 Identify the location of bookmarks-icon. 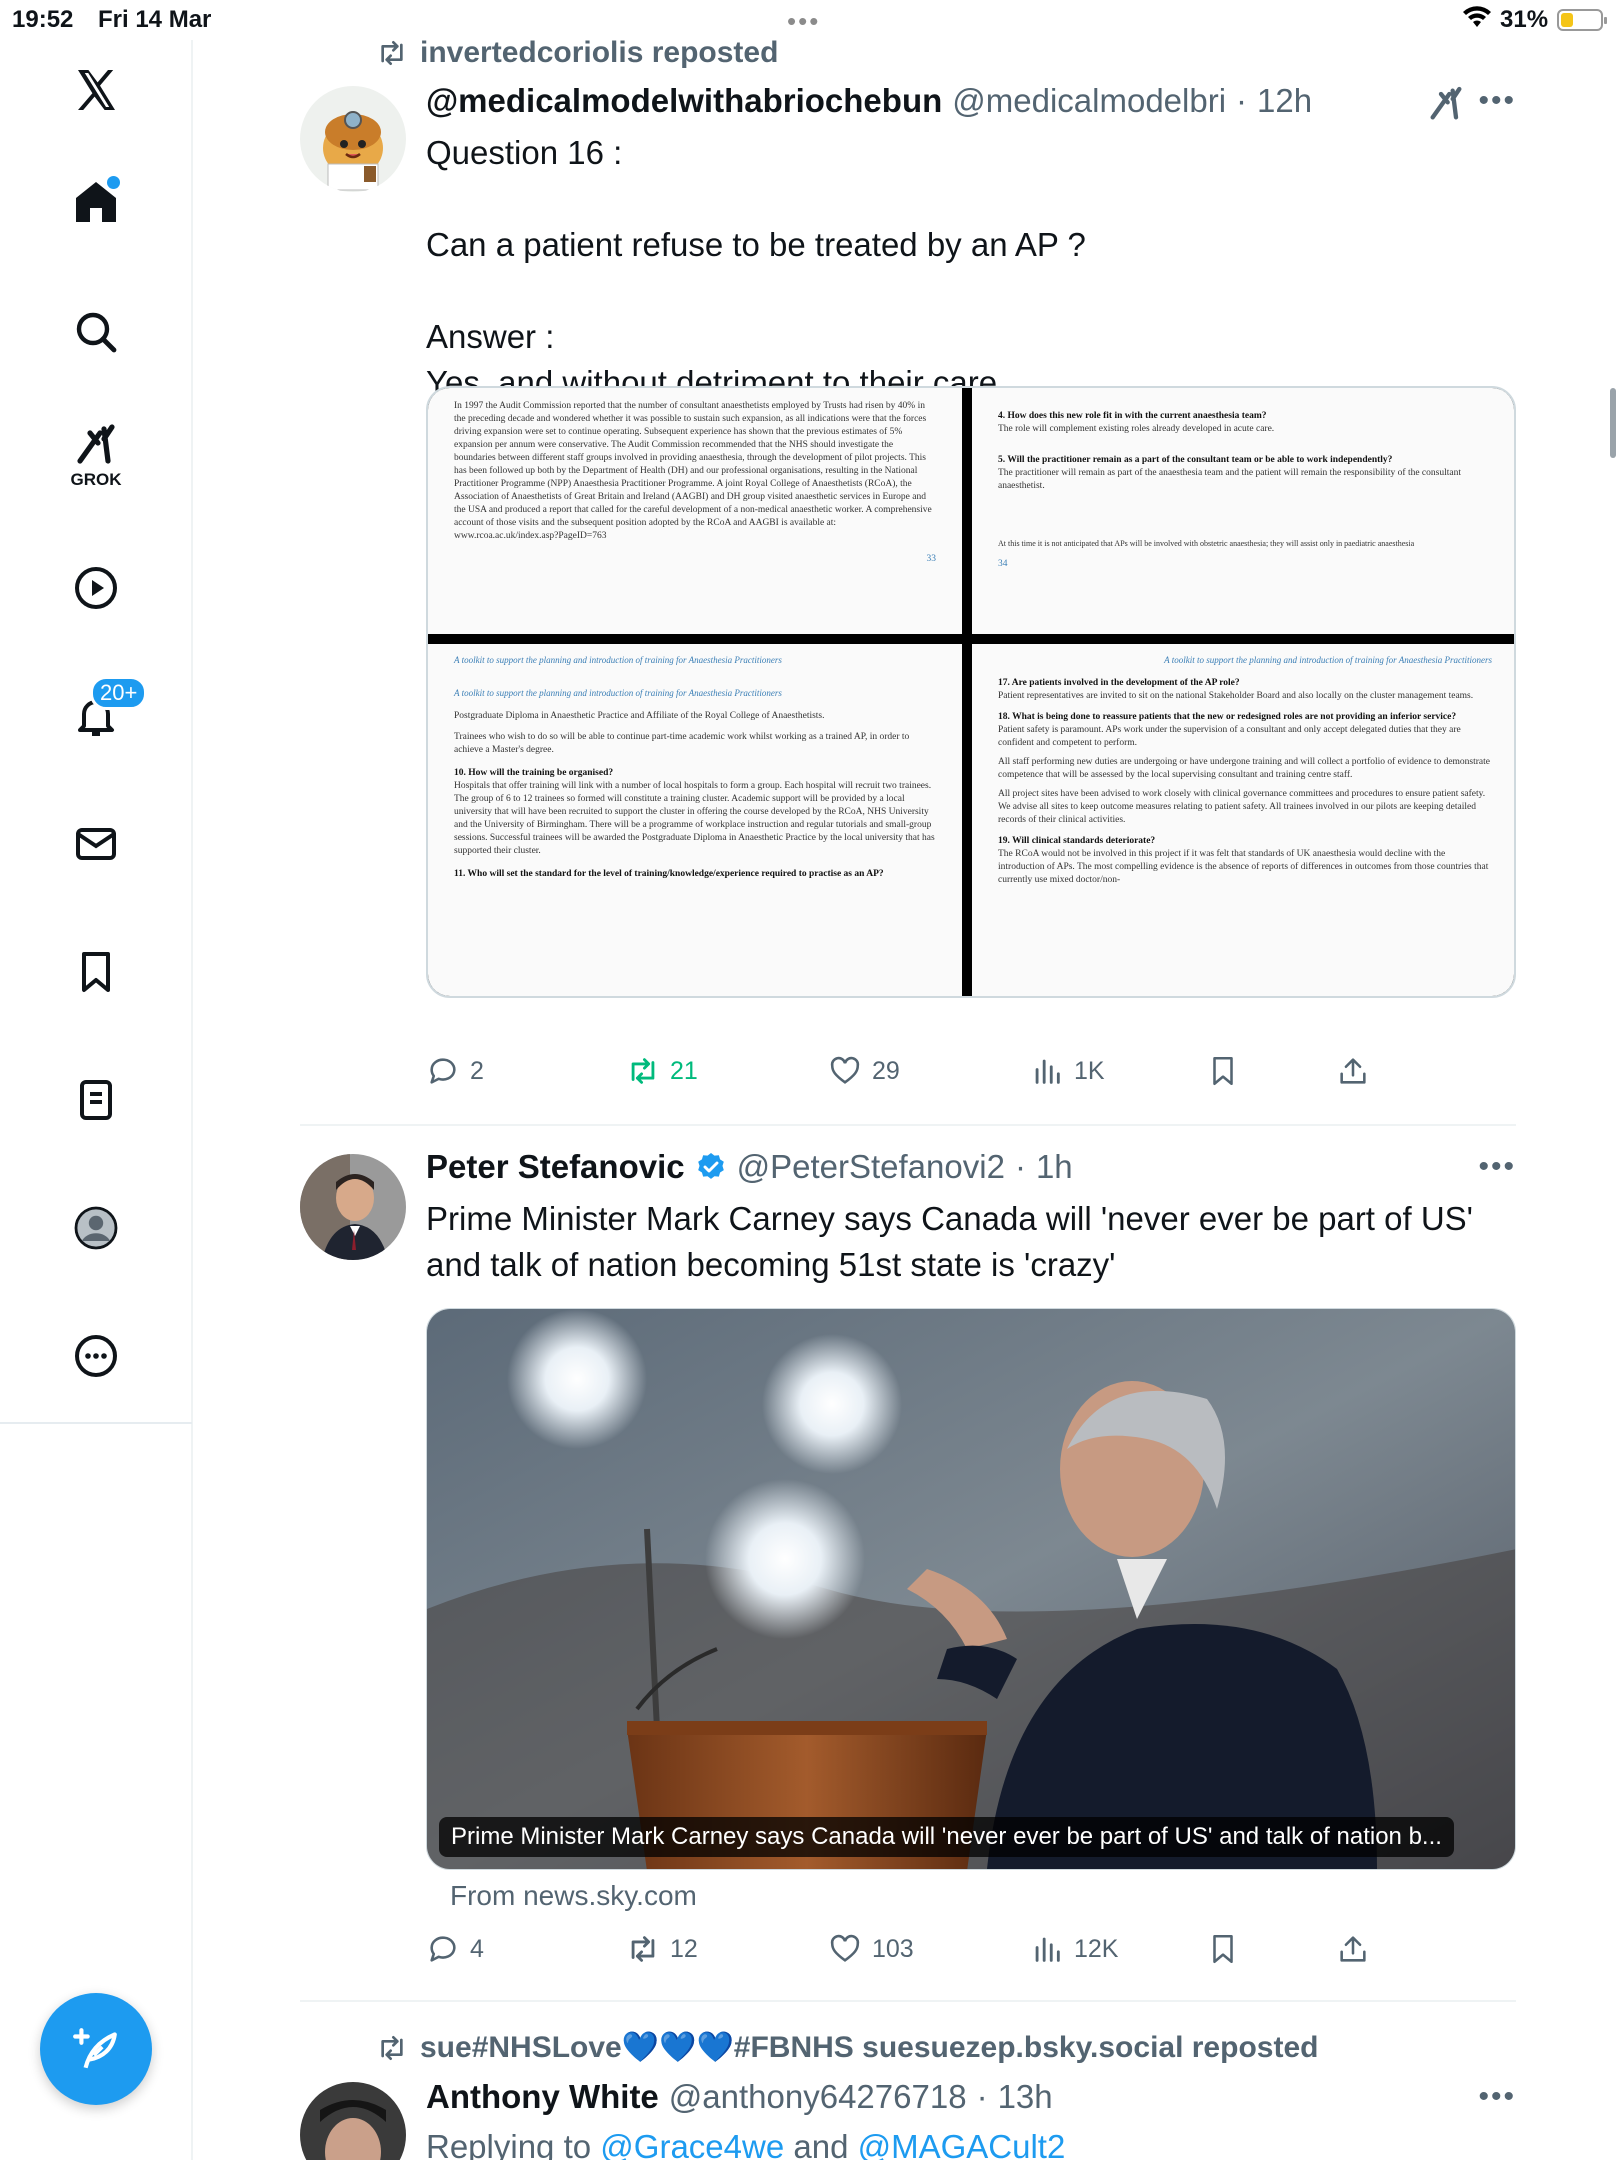
(96, 972).